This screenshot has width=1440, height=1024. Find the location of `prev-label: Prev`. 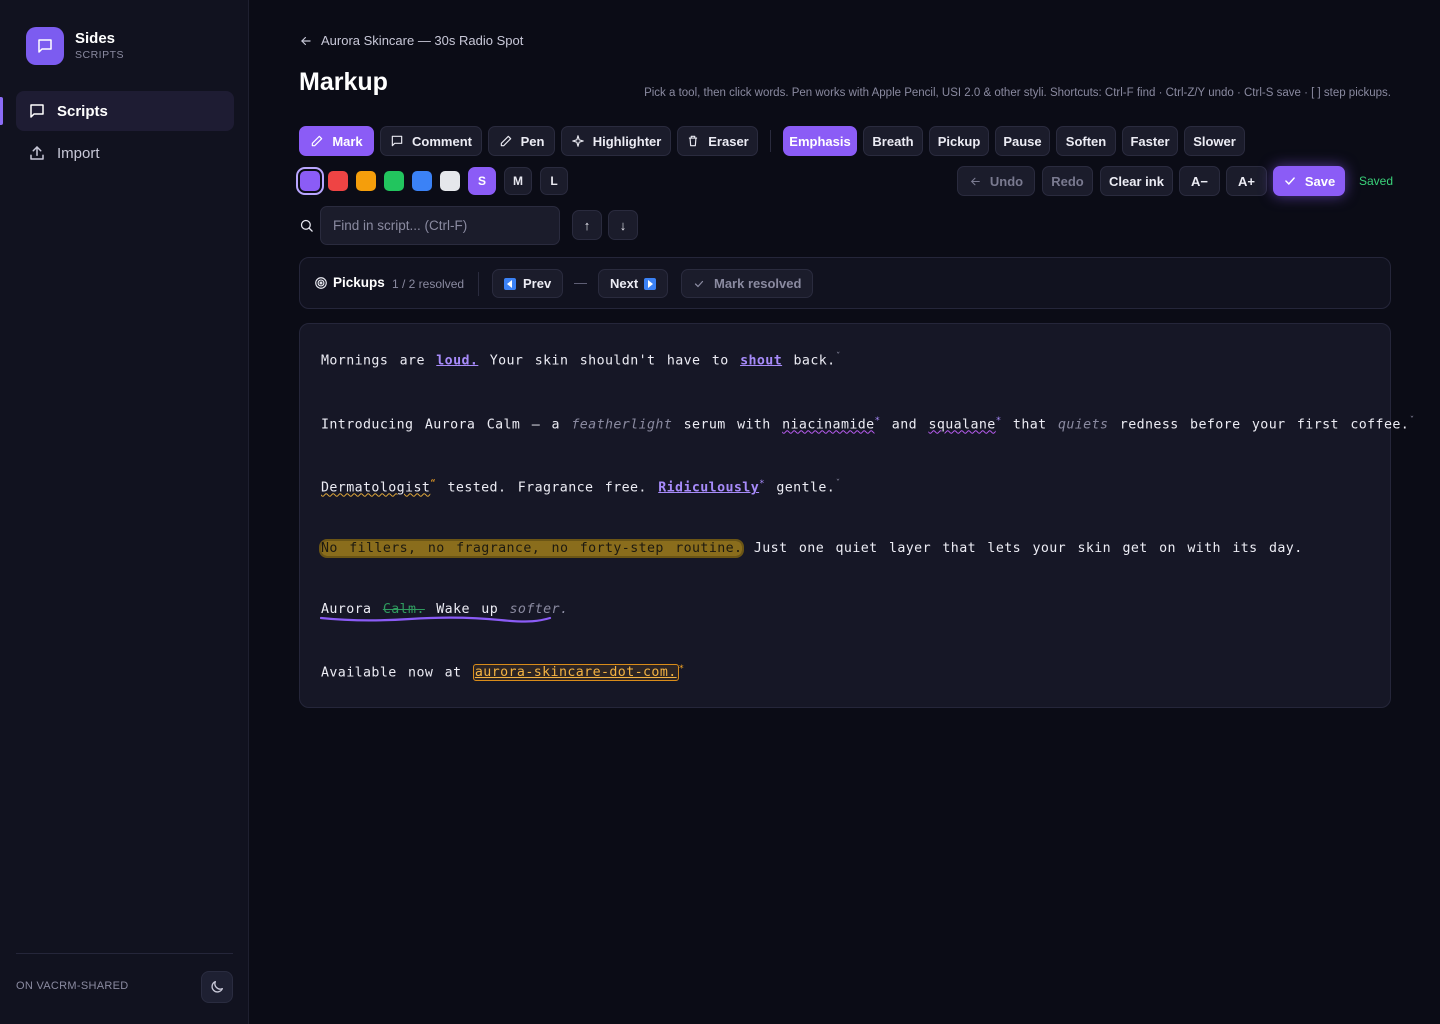

prev-label: Prev is located at coordinates (537, 283).